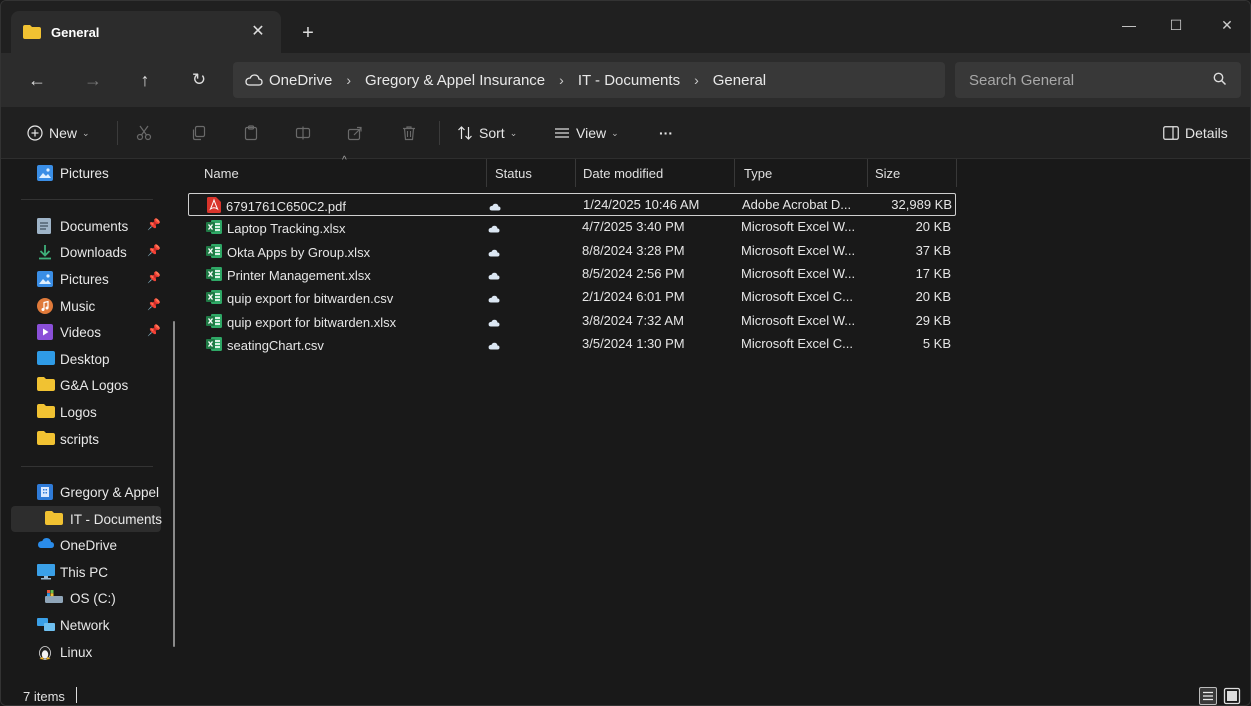 The width and height of the screenshot is (1251, 706). What do you see at coordinates (86, 226) in the screenshot?
I see `sidebar-item-documents: Documents 📌` at bounding box center [86, 226].